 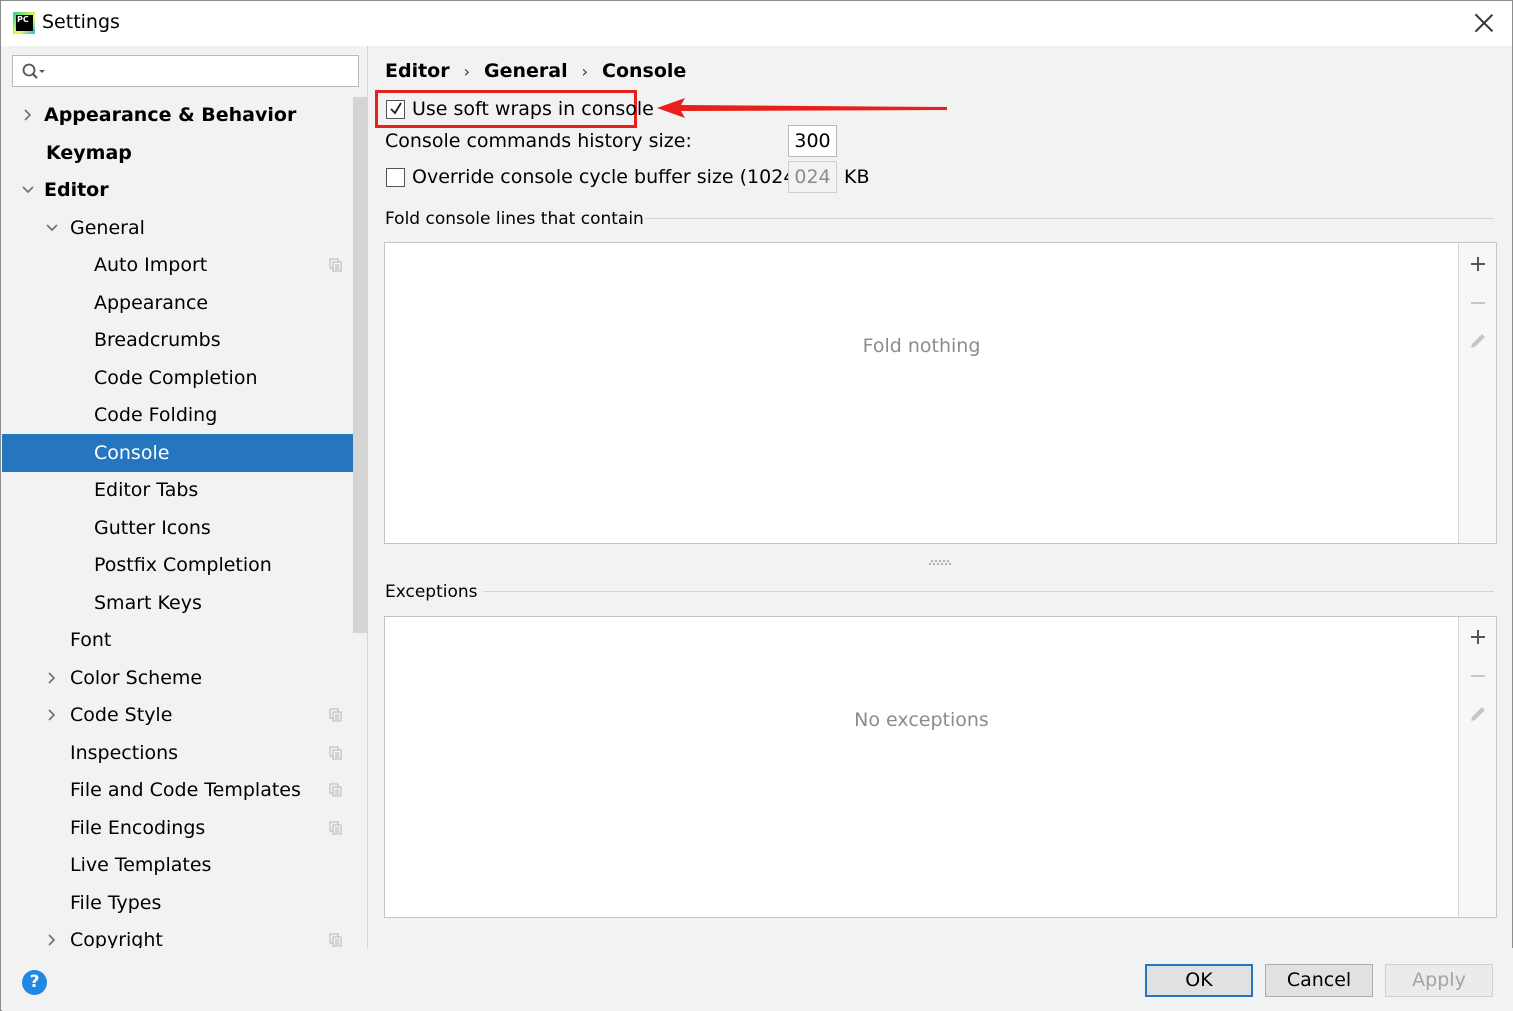 I want to click on sidebar-item-smart-keys: Smart Keys, so click(x=178, y=603).